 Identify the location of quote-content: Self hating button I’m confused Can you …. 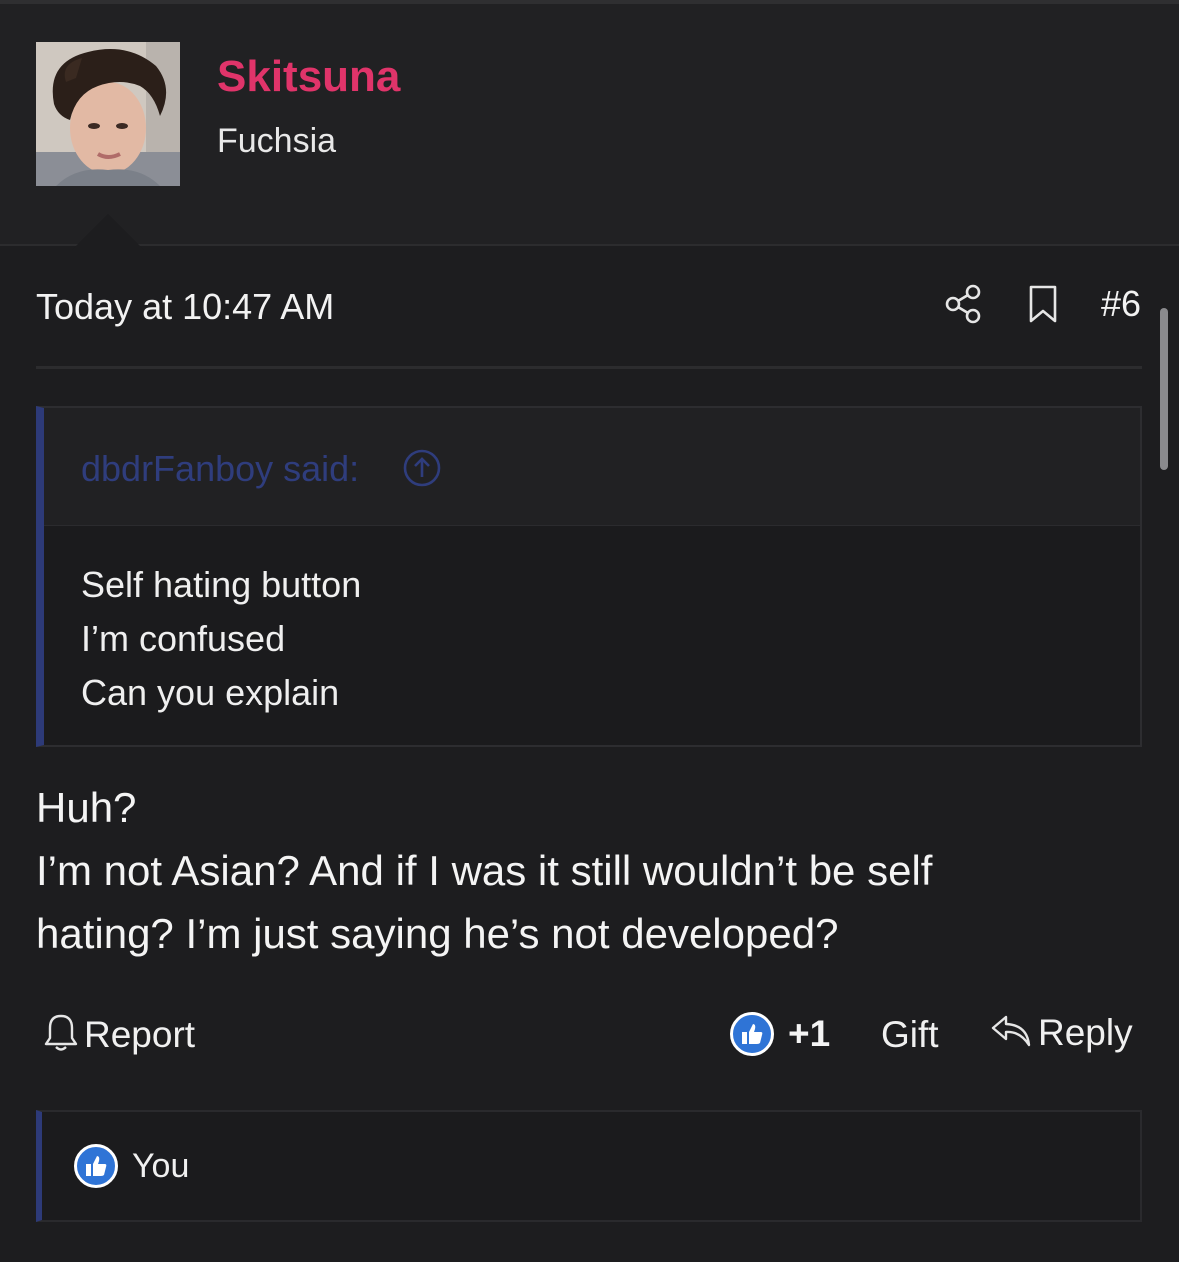
(221, 639).